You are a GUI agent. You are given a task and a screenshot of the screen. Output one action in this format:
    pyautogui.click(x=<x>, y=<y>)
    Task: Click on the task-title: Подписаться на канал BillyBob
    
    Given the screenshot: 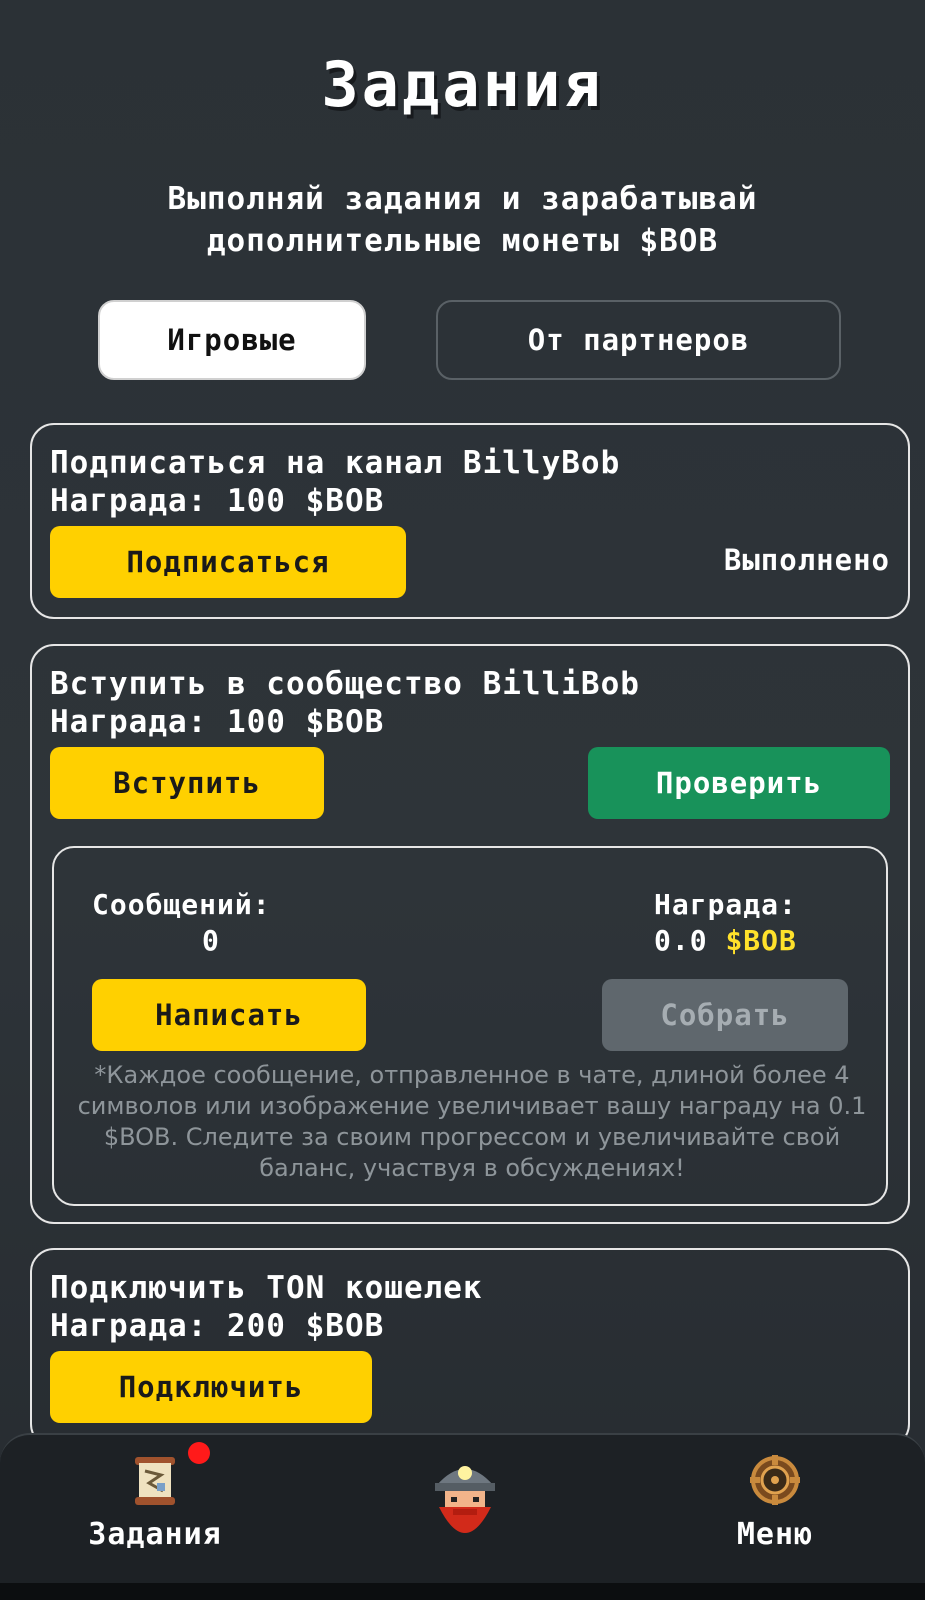 What is the action you would take?
    pyautogui.click(x=335, y=463)
    